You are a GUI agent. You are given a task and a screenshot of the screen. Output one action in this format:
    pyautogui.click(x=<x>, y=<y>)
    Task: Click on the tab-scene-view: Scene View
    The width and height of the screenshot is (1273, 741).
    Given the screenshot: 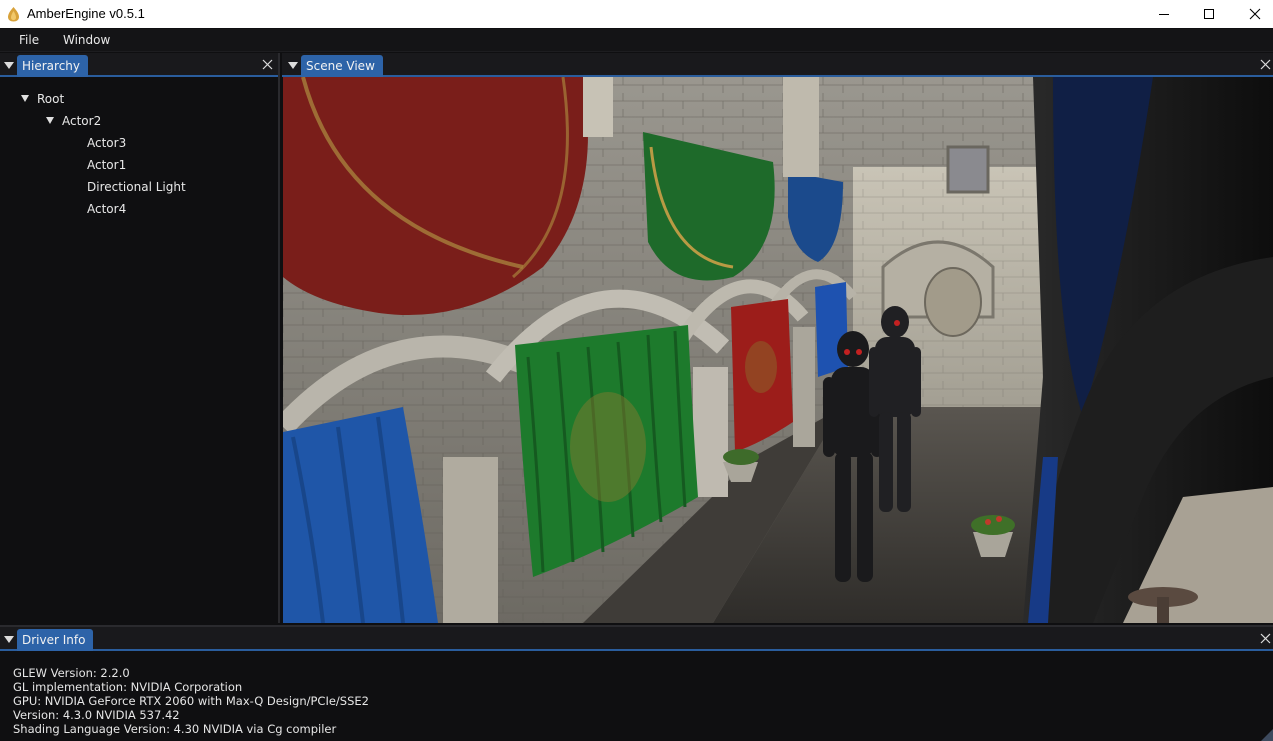 What is the action you would take?
    pyautogui.click(x=342, y=66)
    